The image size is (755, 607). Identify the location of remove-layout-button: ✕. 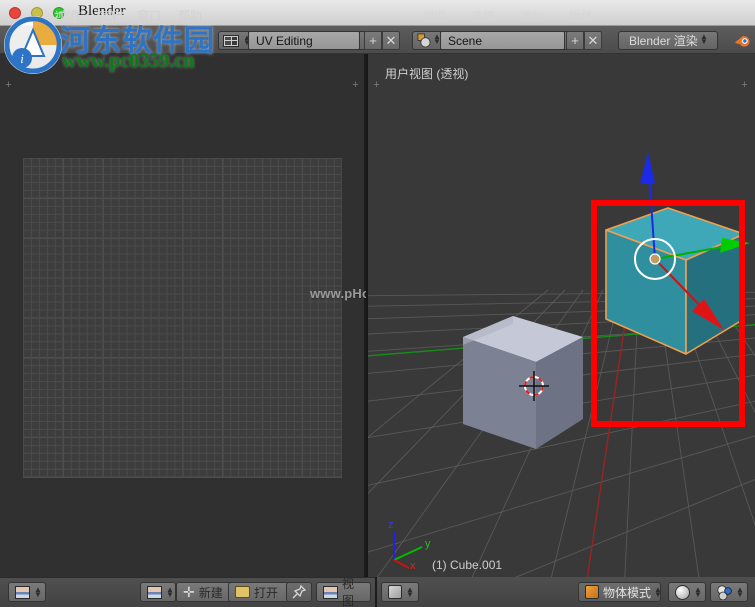
(391, 40).